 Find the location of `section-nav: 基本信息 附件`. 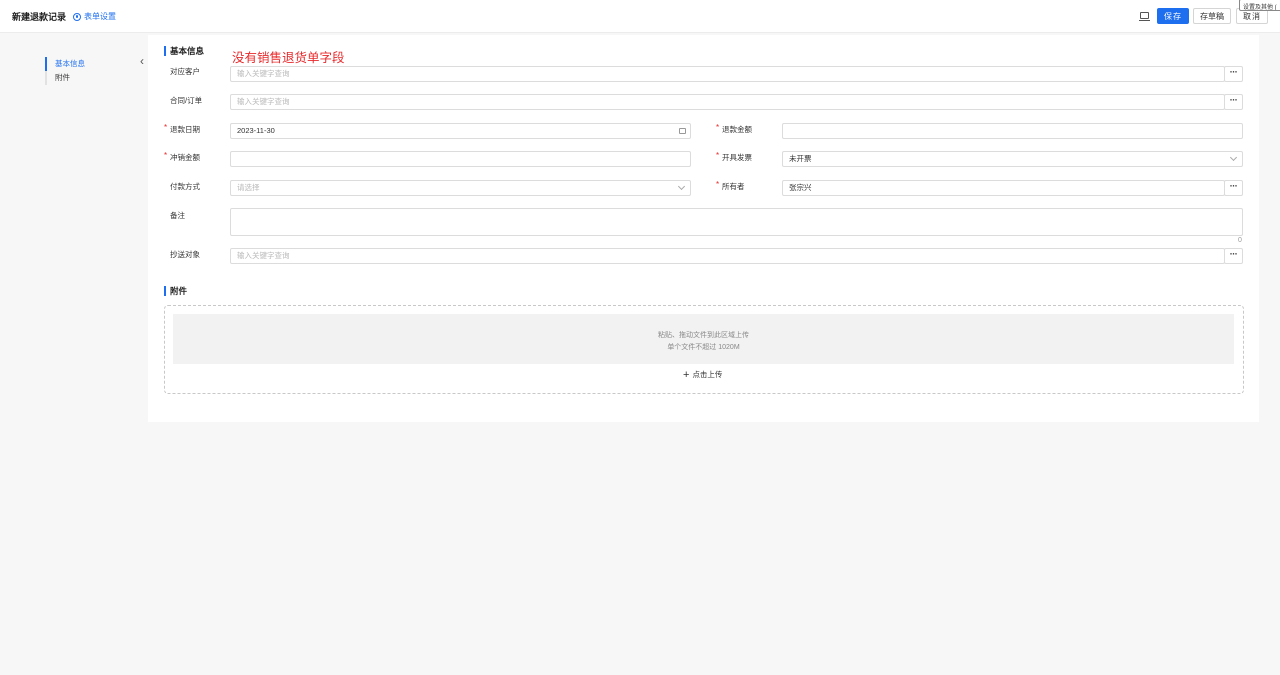

section-nav: 基本信息 附件 is located at coordinates (65, 71).